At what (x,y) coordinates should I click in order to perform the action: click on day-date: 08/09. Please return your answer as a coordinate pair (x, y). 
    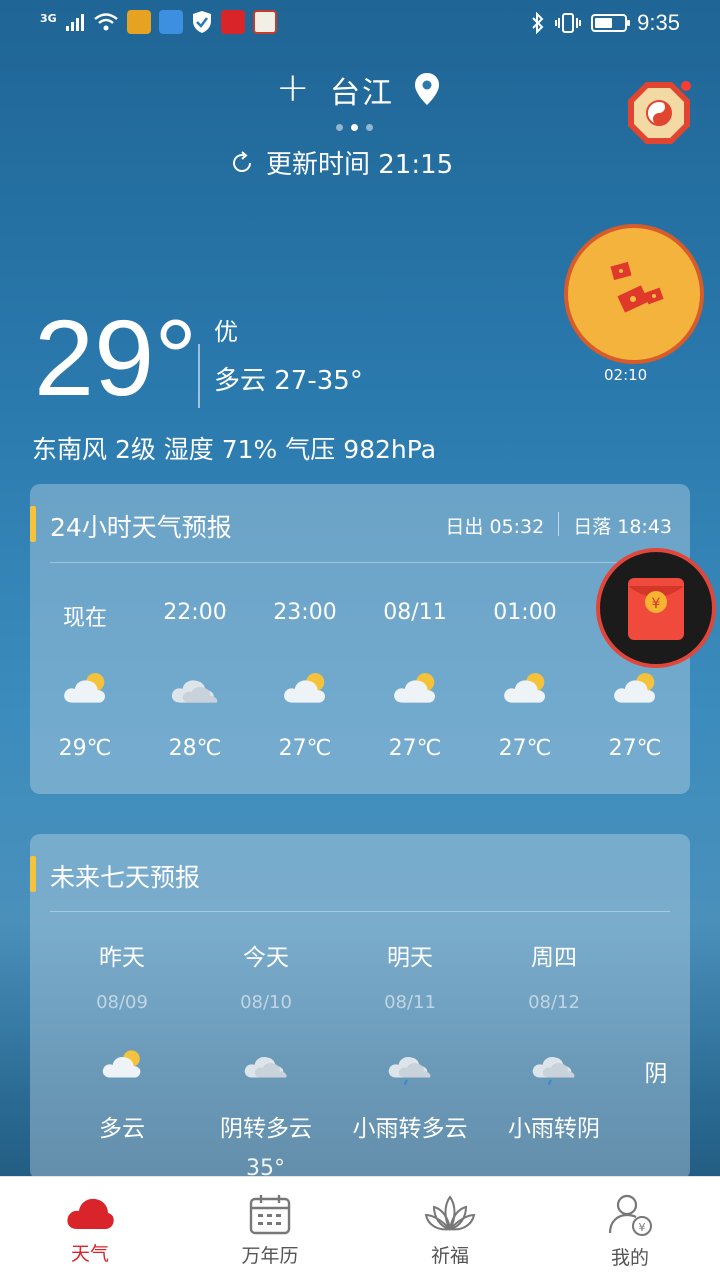
    Looking at the image, I should click on (122, 1002).